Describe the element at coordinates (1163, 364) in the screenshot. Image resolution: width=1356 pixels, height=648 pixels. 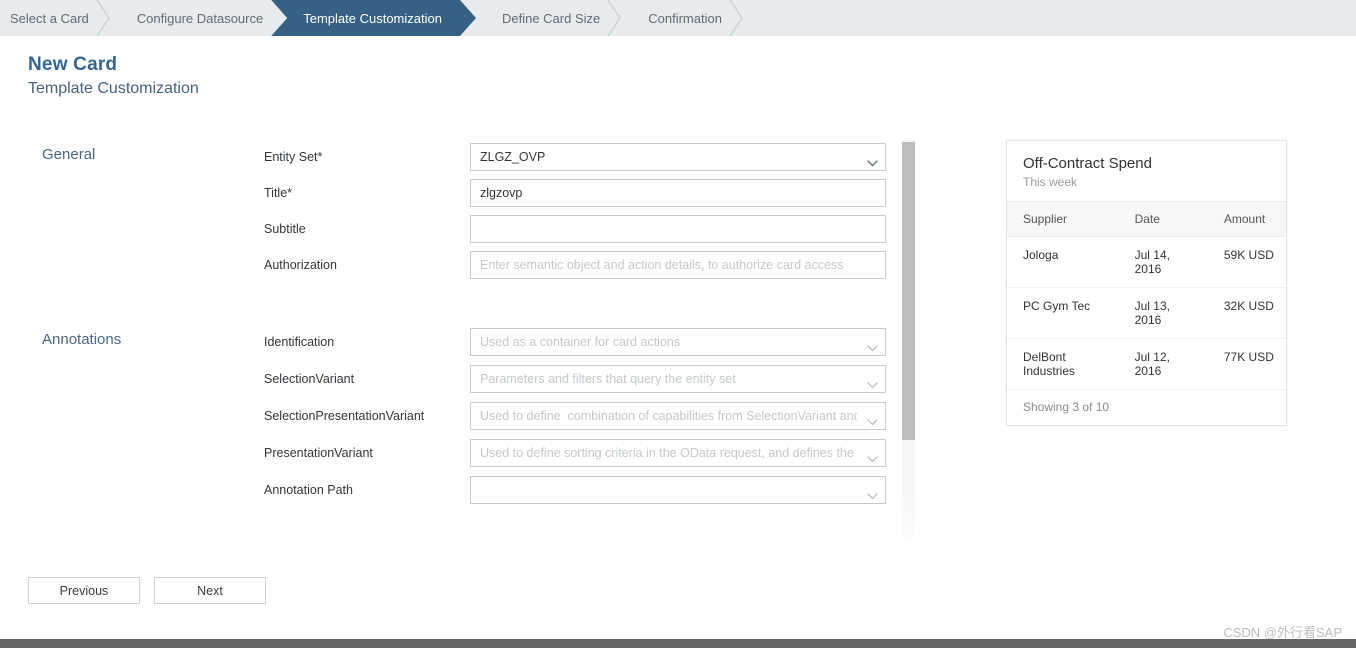
I see `cell-date: Jul 12, 2016` at that location.